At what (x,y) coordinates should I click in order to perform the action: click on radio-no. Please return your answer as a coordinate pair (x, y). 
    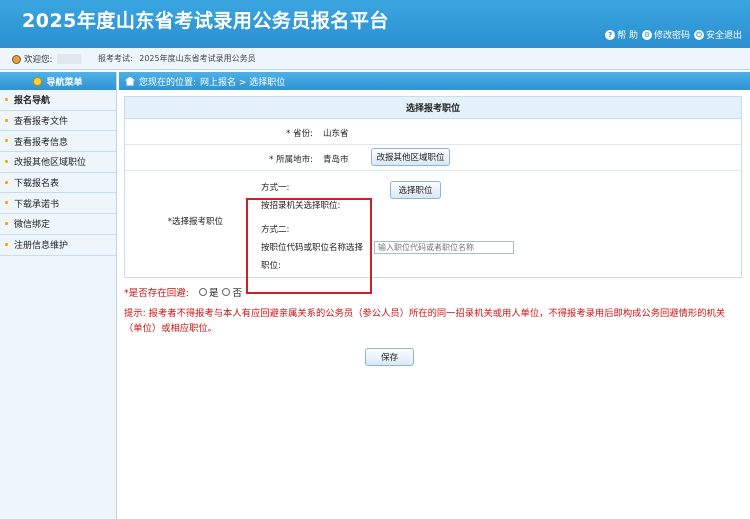
    Looking at the image, I should click on (226, 292).